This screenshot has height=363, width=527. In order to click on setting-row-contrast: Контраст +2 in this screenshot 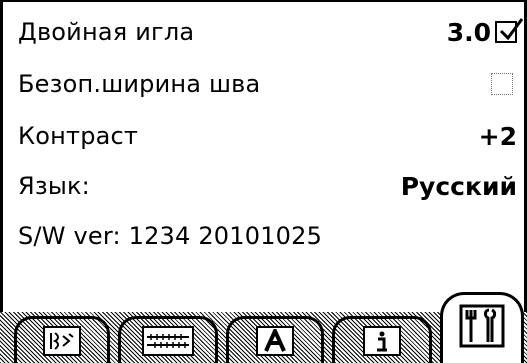, I will do `click(267, 136)`.